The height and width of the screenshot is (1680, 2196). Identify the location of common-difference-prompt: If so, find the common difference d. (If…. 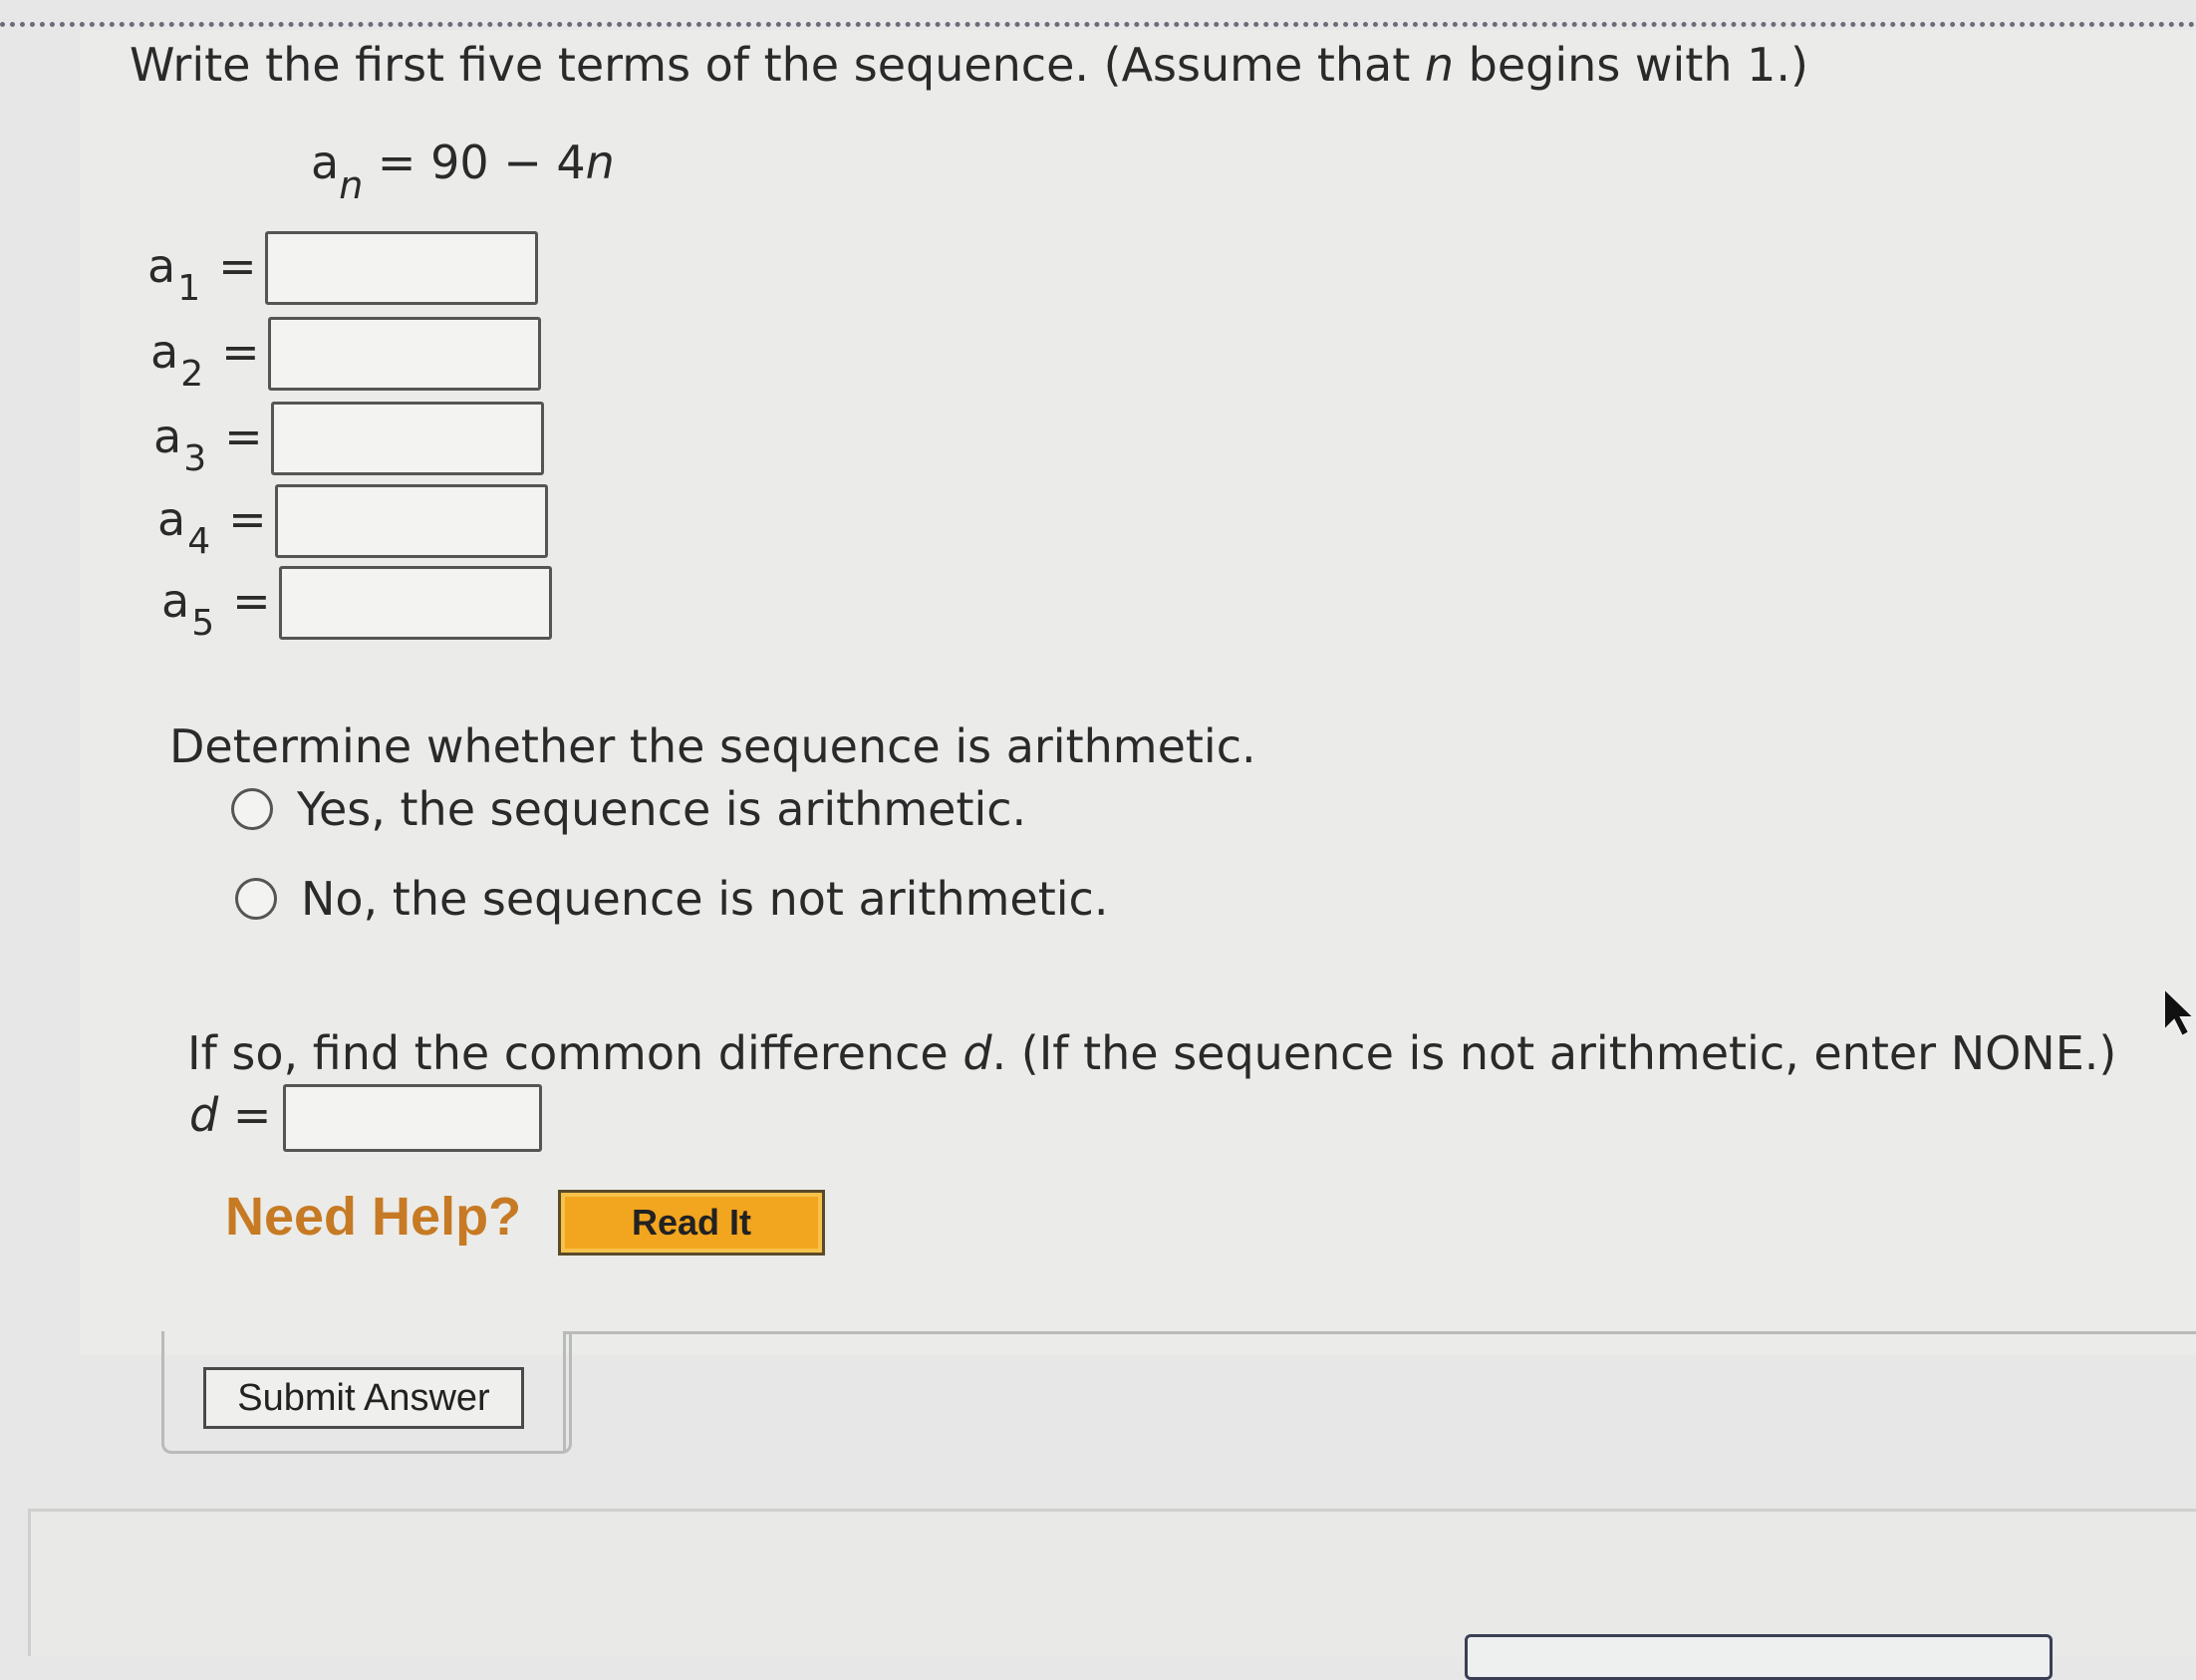
(1152, 1053).